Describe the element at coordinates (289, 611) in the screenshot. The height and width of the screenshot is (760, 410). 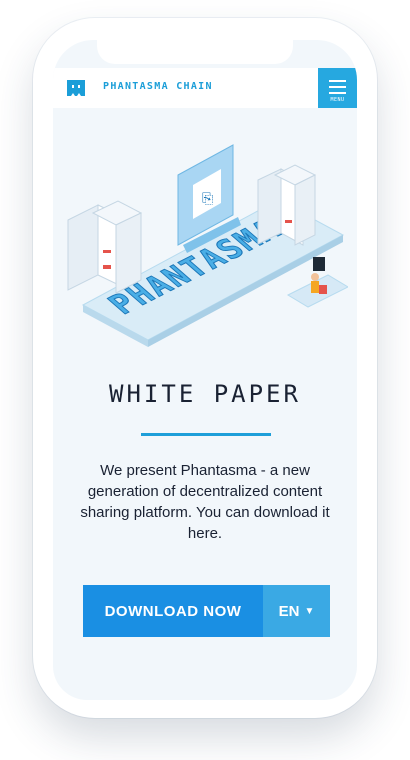
I see `language-value: EN` at that location.